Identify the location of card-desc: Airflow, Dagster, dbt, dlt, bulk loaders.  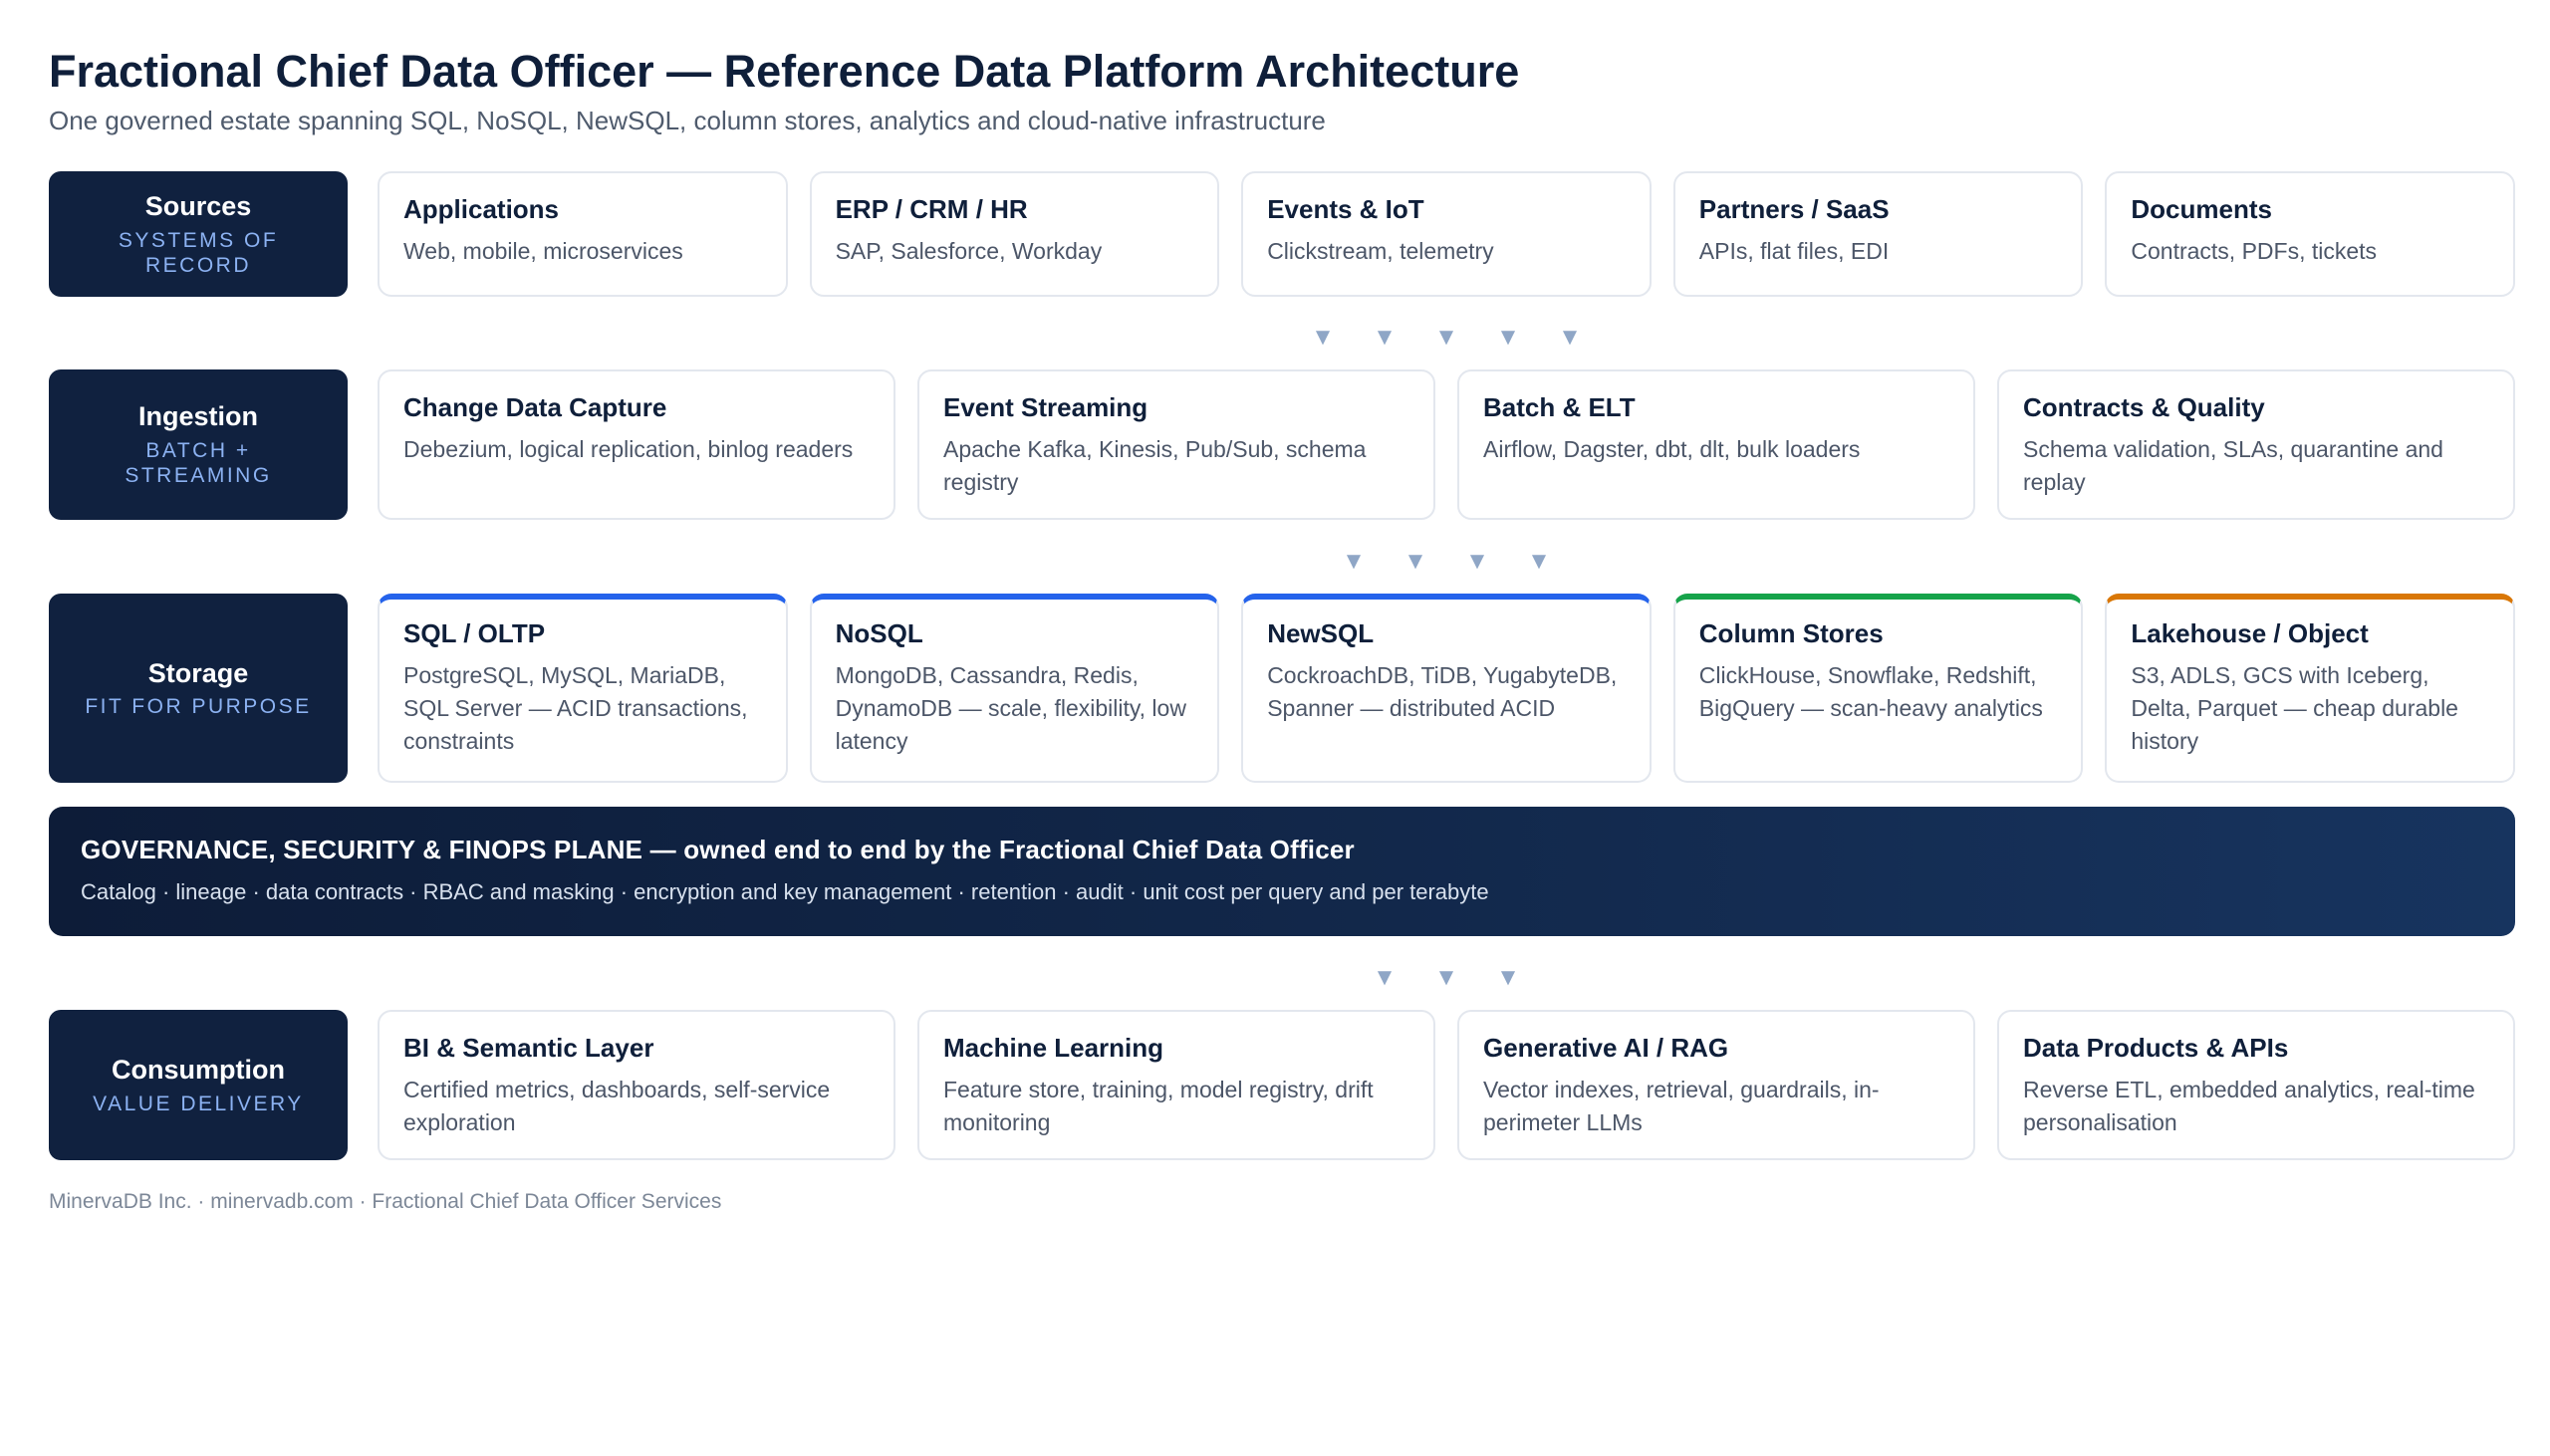
(1672, 448).